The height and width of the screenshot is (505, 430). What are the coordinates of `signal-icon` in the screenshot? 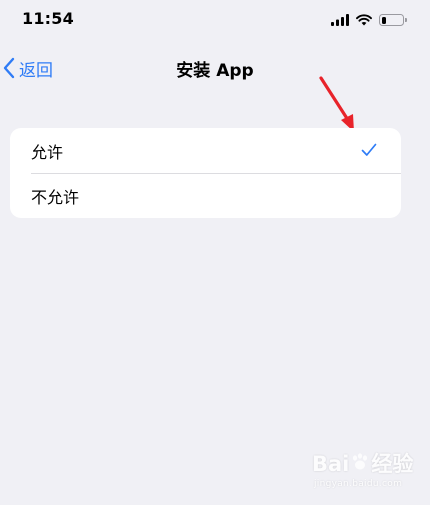 It's located at (340, 20).